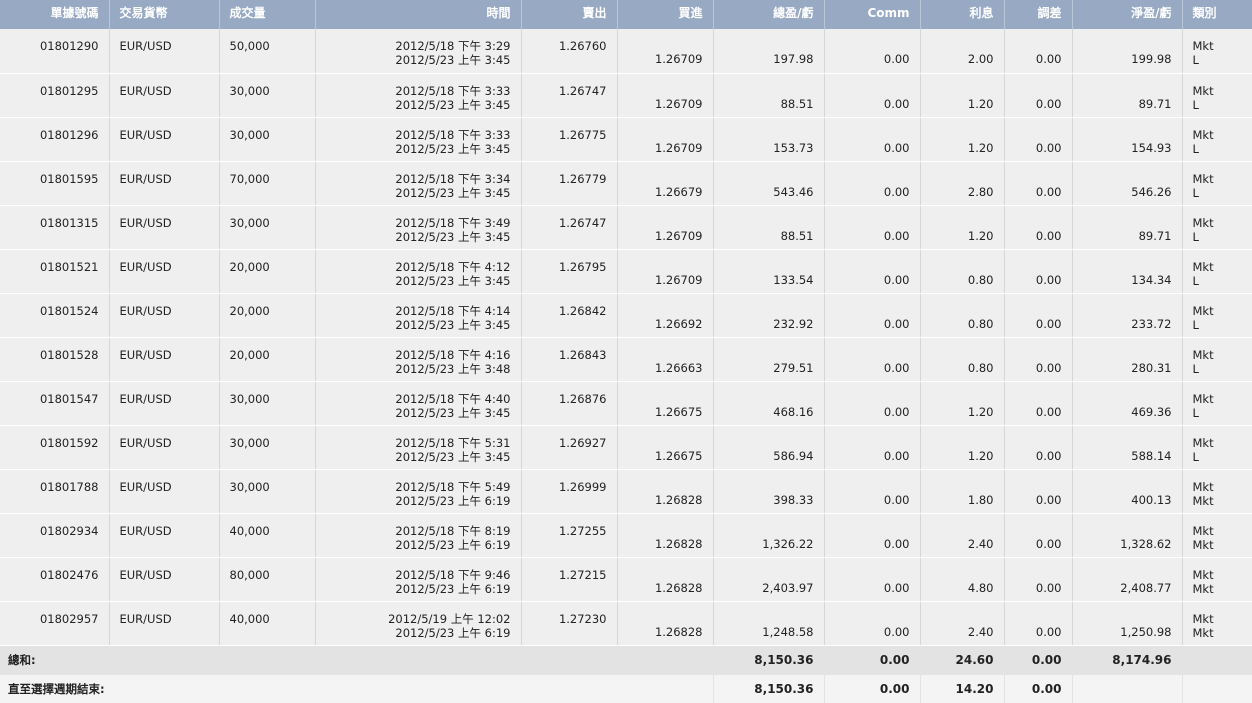  What do you see at coordinates (626, 689) in the screenshot?
I see `period-end-row: 直至選擇週期結束: 8,150.36 0.00 14.20 0.00` at bounding box center [626, 689].